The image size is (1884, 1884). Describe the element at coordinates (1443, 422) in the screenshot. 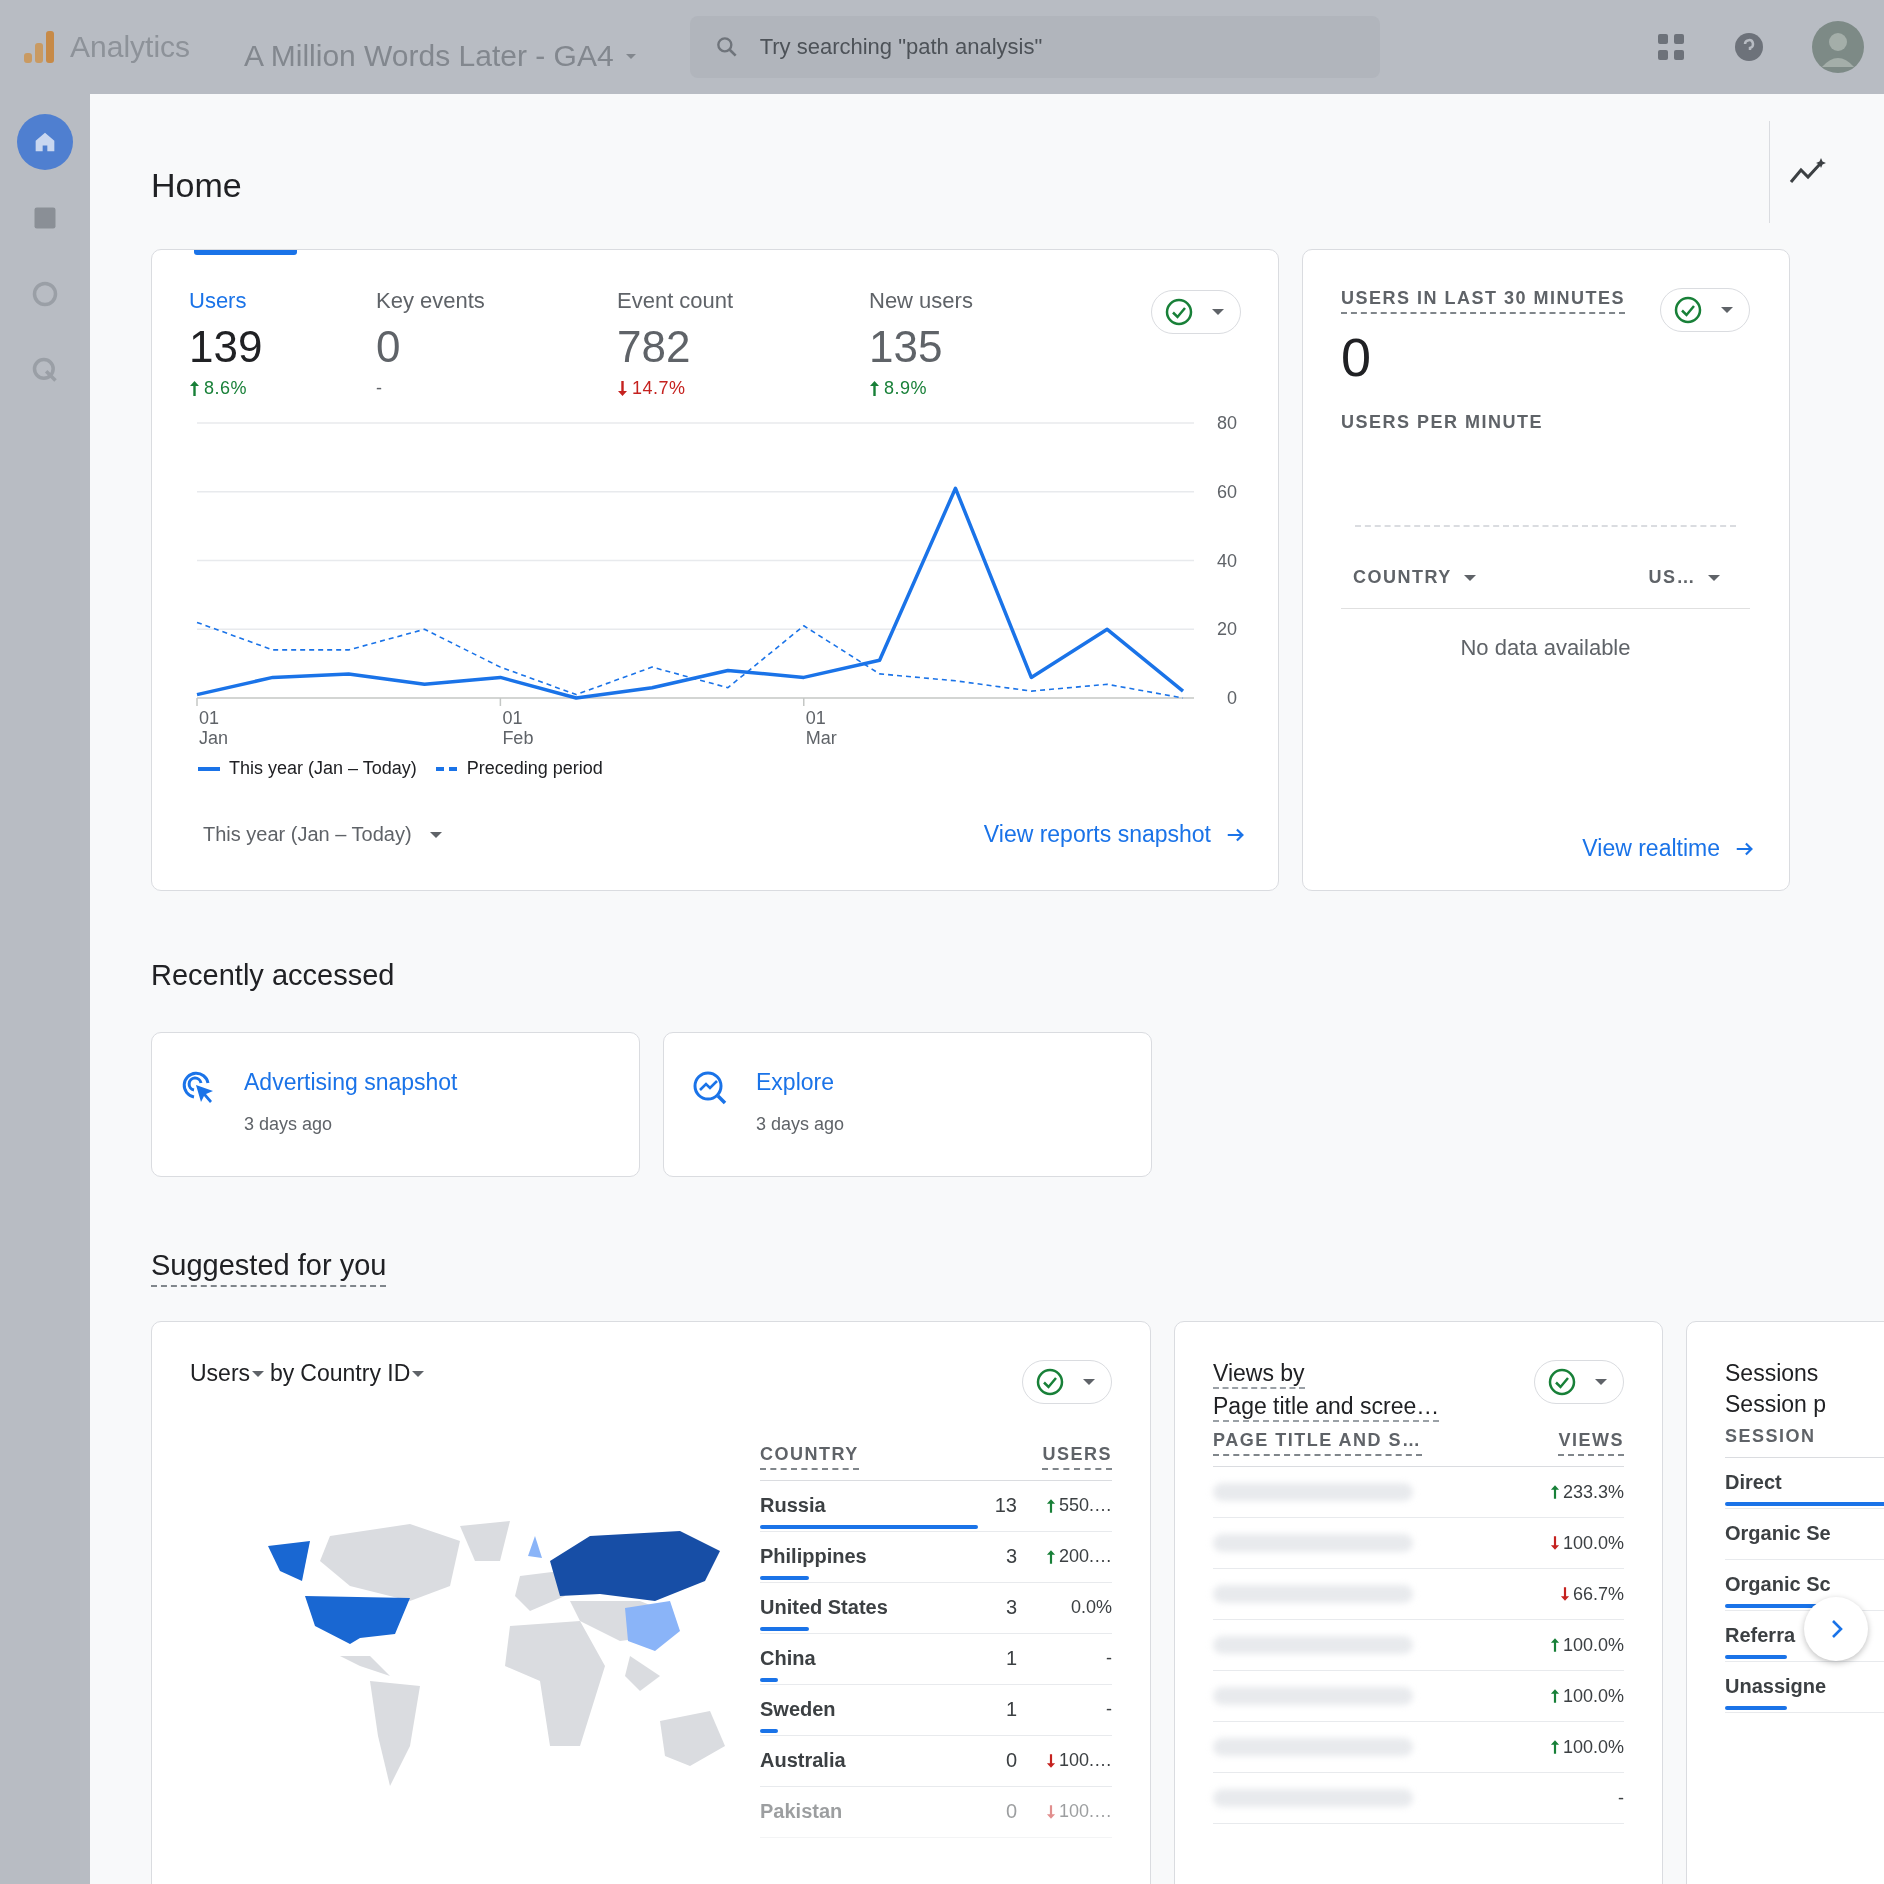

I see `chart-subtitle: USERS PER MINUTE` at that location.